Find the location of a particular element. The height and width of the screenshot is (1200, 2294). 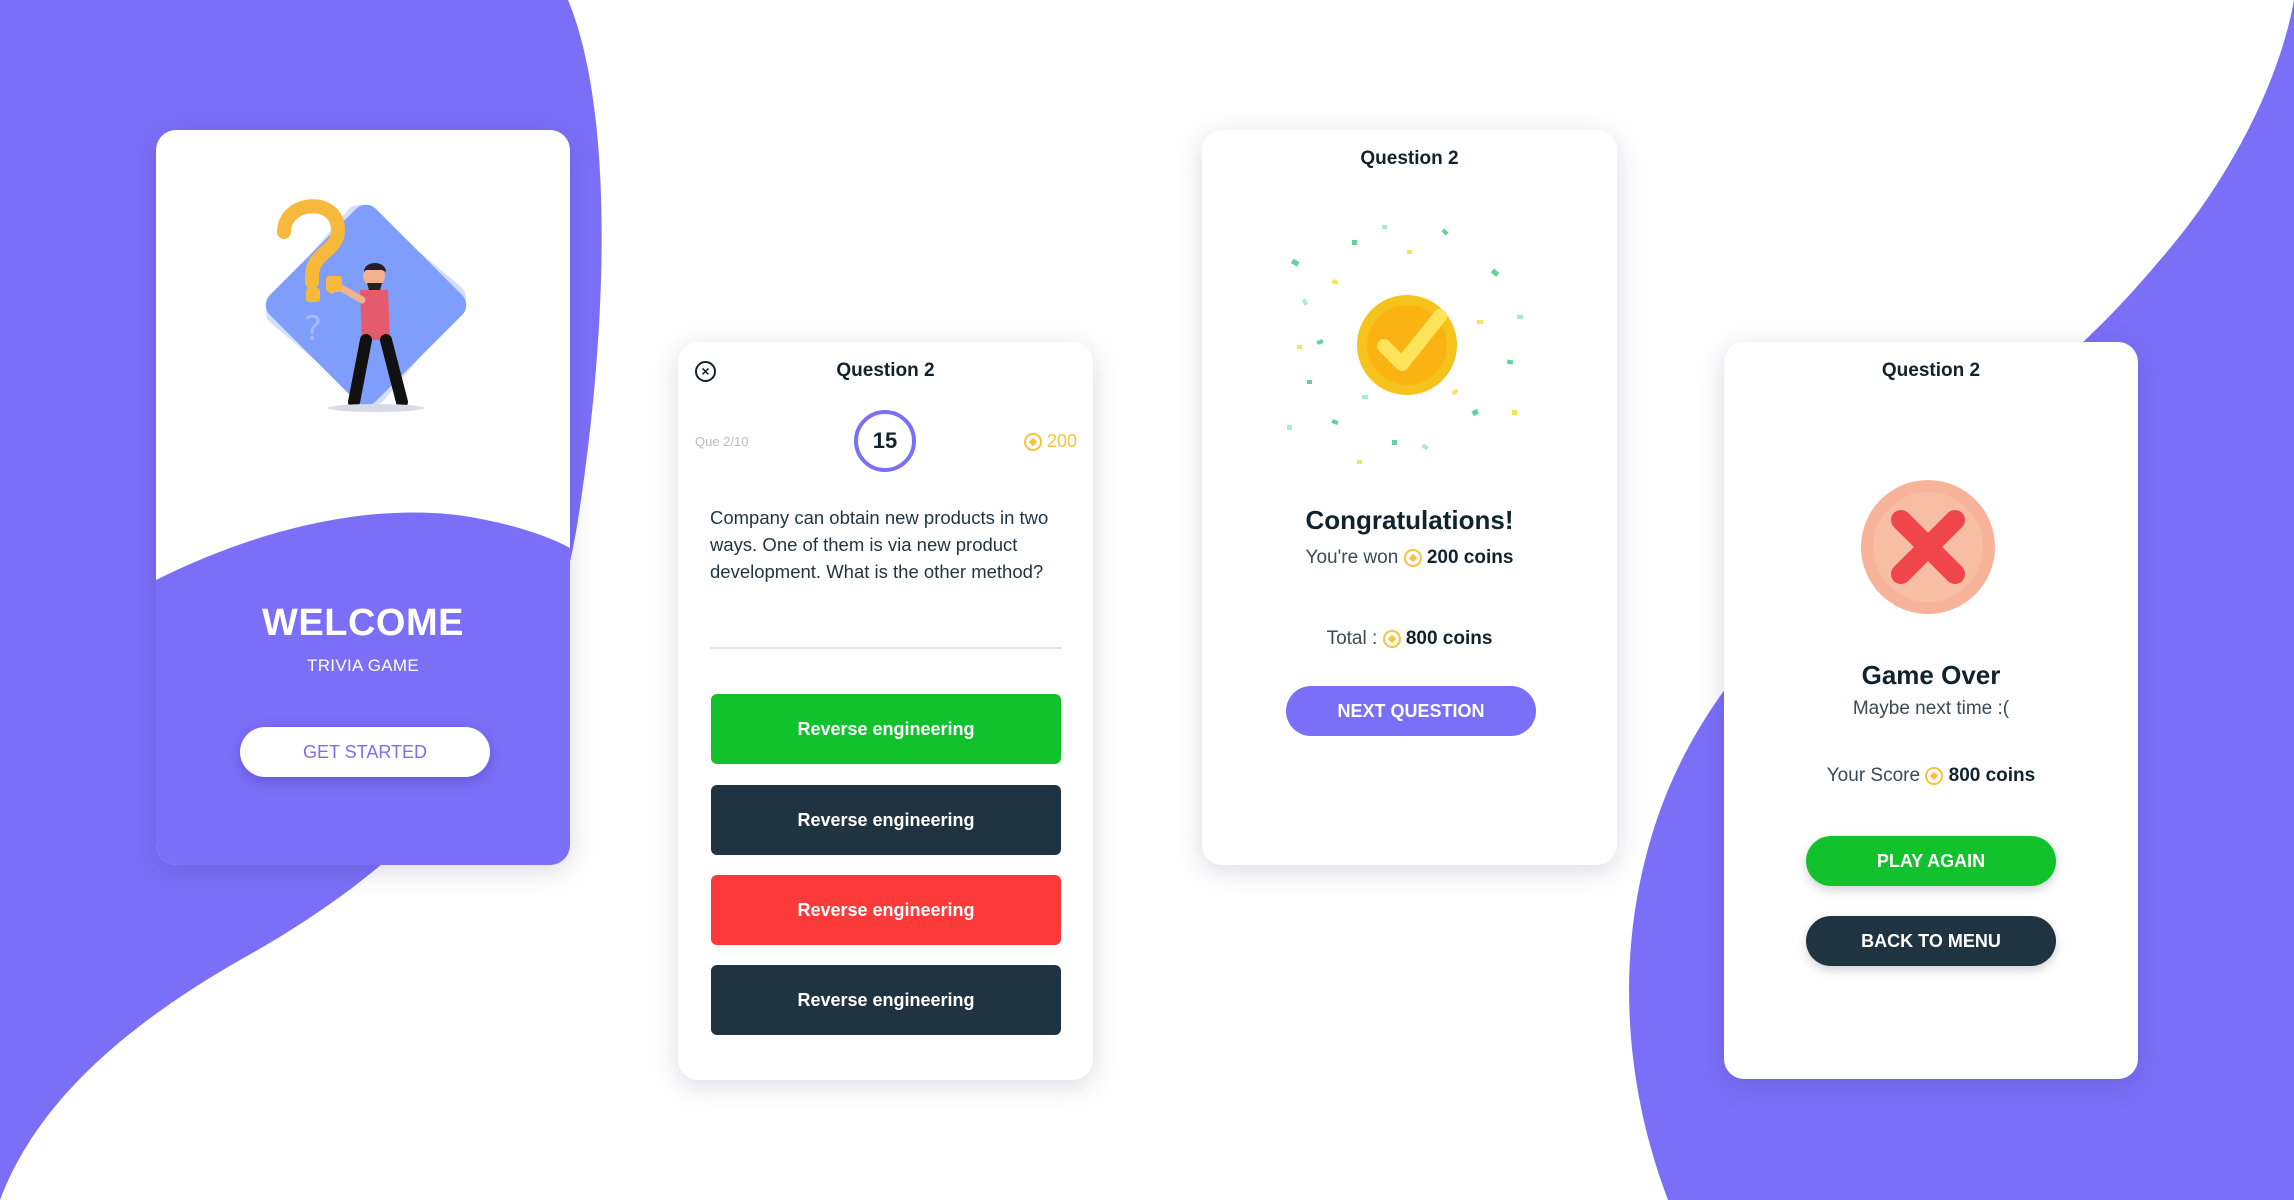

won-line: You're won 200 coins is located at coordinates (1409, 558).